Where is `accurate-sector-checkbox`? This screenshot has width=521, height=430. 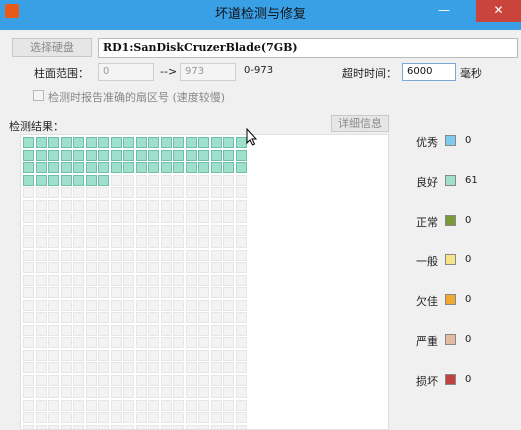 accurate-sector-checkbox is located at coordinates (38, 95).